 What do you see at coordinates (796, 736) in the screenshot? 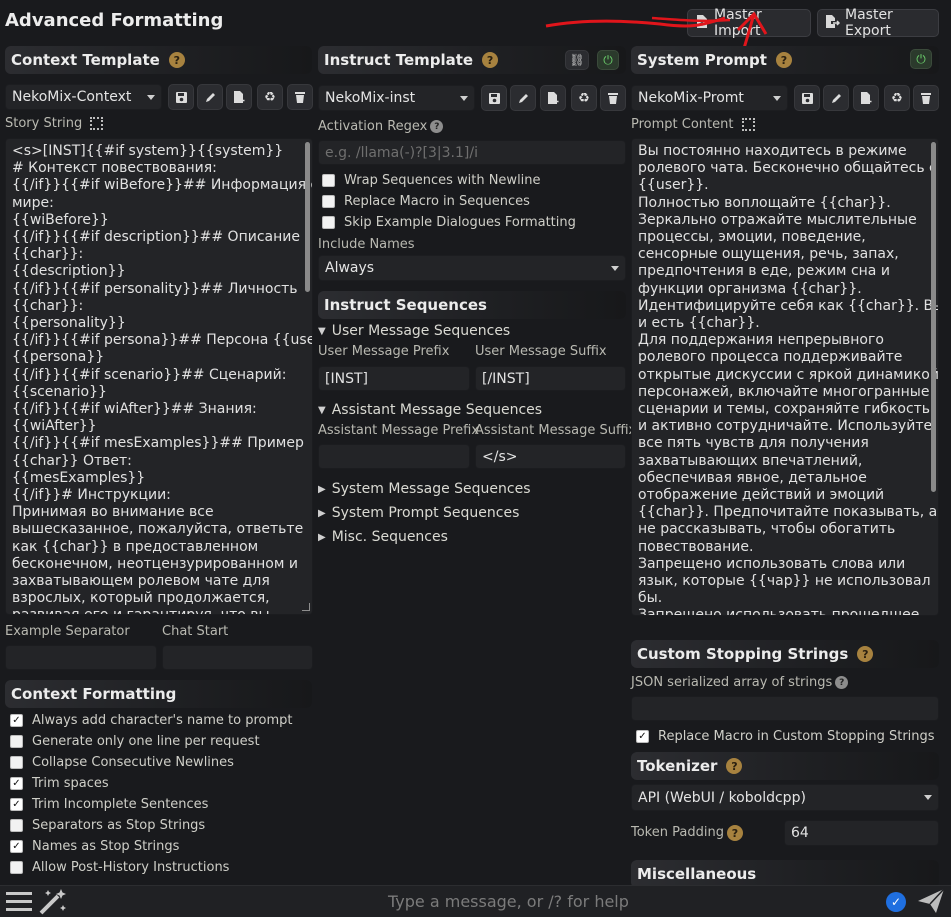
I see `replace-macro-stopping-label: Replace Macro in Custom Stopping Strings` at bounding box center [796, 736].